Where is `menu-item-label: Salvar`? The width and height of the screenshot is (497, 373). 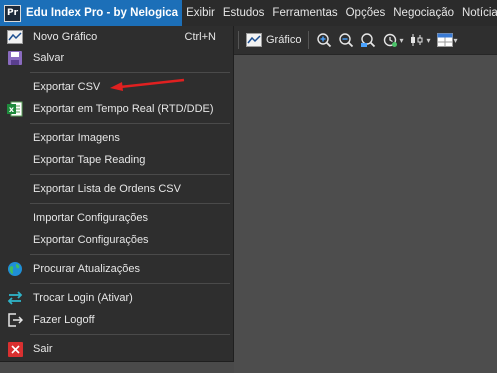 menu-item-label: Salvar is located at coordinates (49, 58).